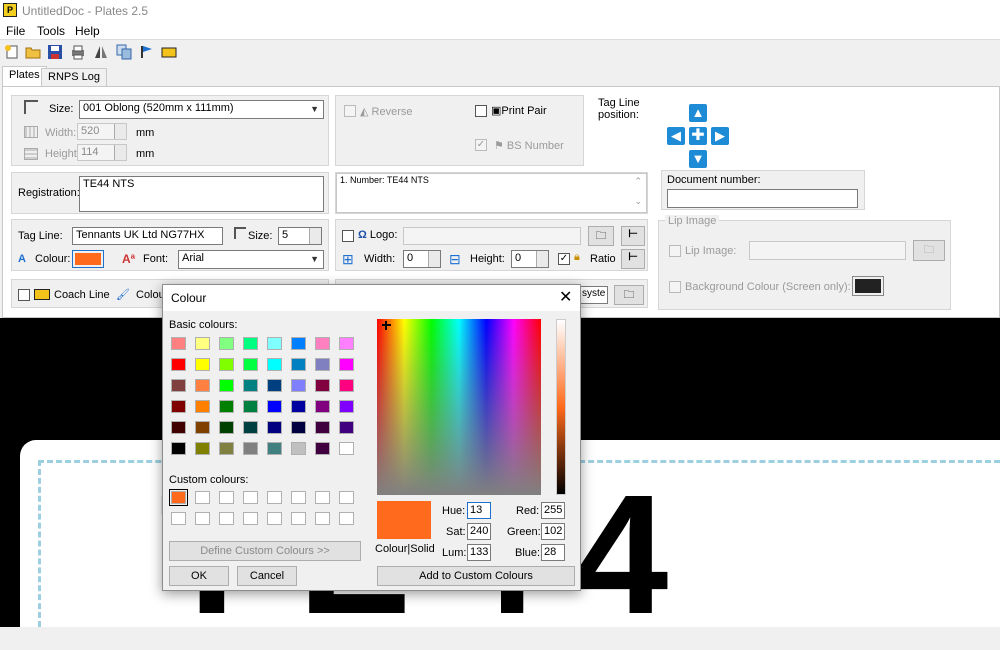  I want to click on hue-input: 13, so click(479, 510).